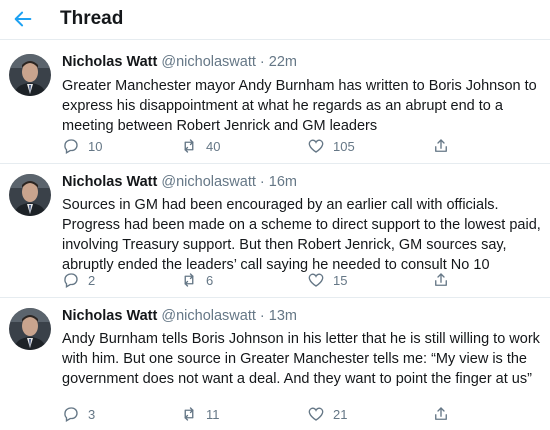 The image size is (550, 430). I want to click on tweet-meta: Nicholas Watt @nicholaswatt · 13m, so click(179, 316).